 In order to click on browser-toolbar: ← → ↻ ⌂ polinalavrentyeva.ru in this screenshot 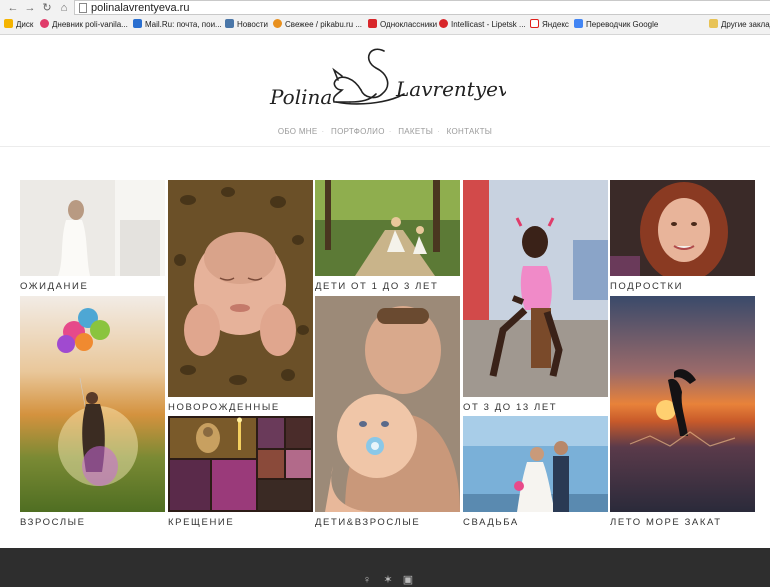, I will do `click(385, 8)`.